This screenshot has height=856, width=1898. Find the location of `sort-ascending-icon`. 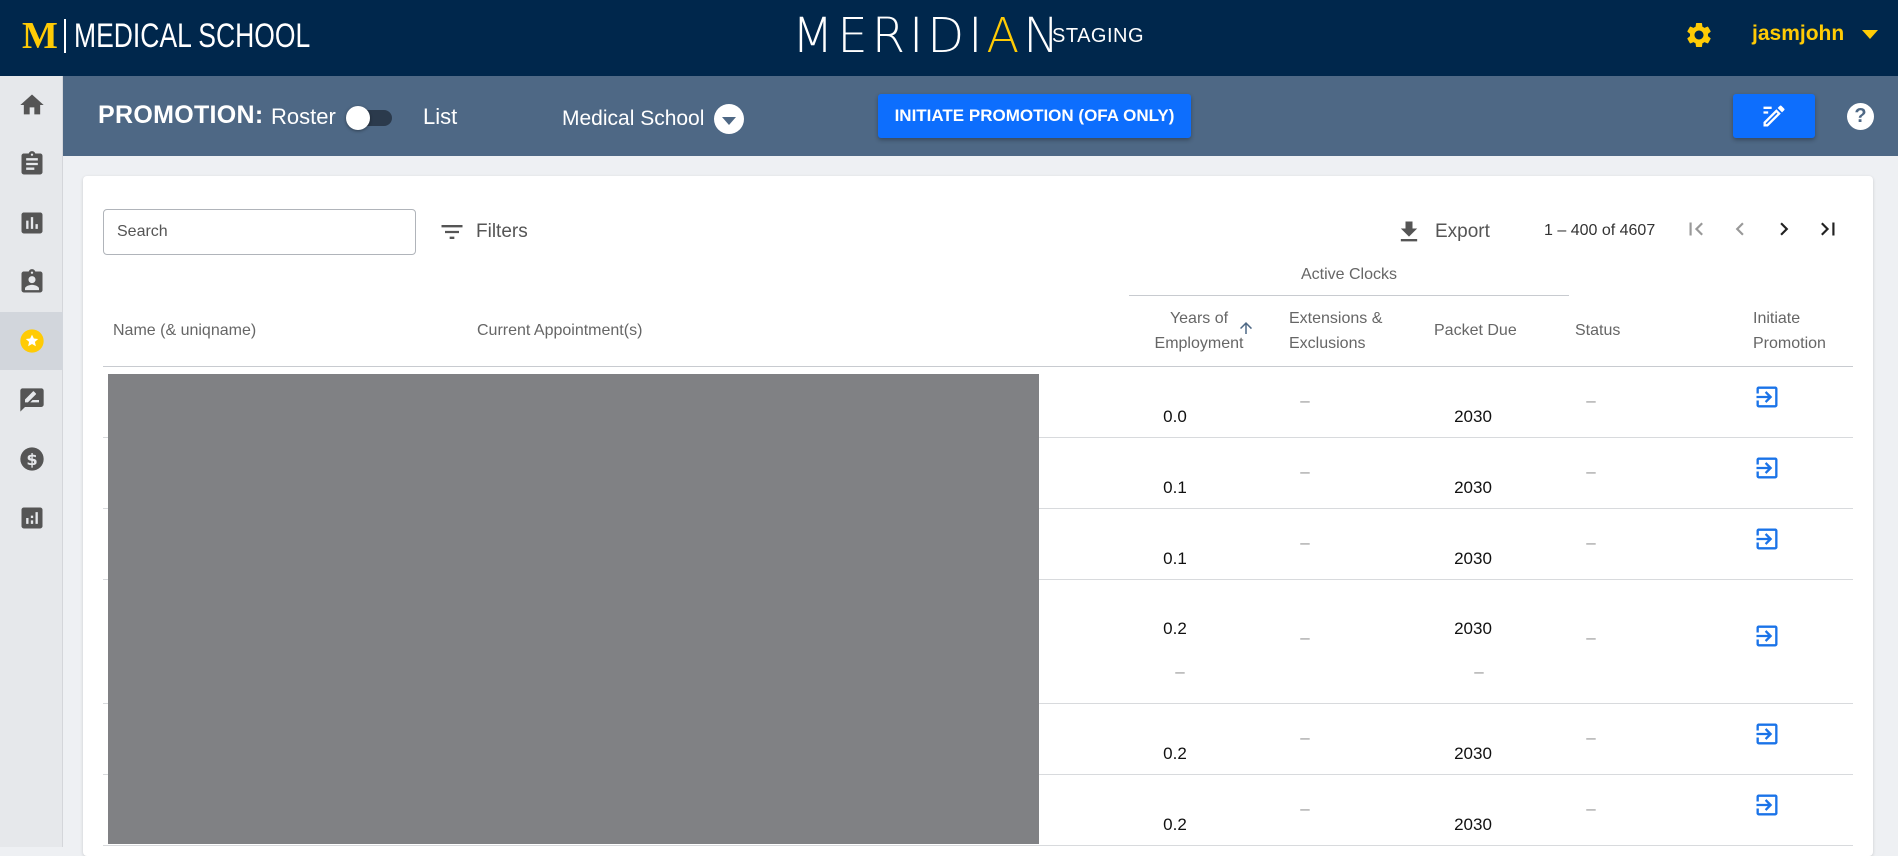

sort-ascending-icon is located at coordinates (1246, 328).